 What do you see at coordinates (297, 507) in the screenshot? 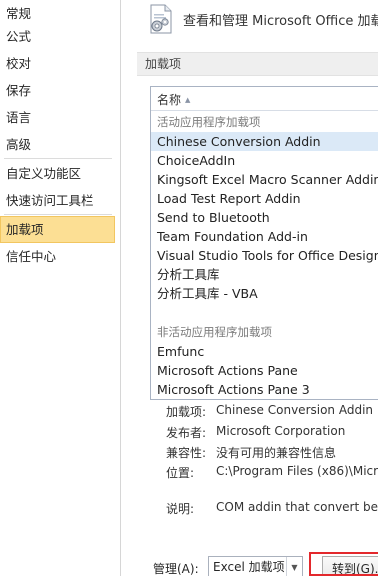
I see `detail-description-value: COM addin that convert bet` at bounding box center [297, 507].